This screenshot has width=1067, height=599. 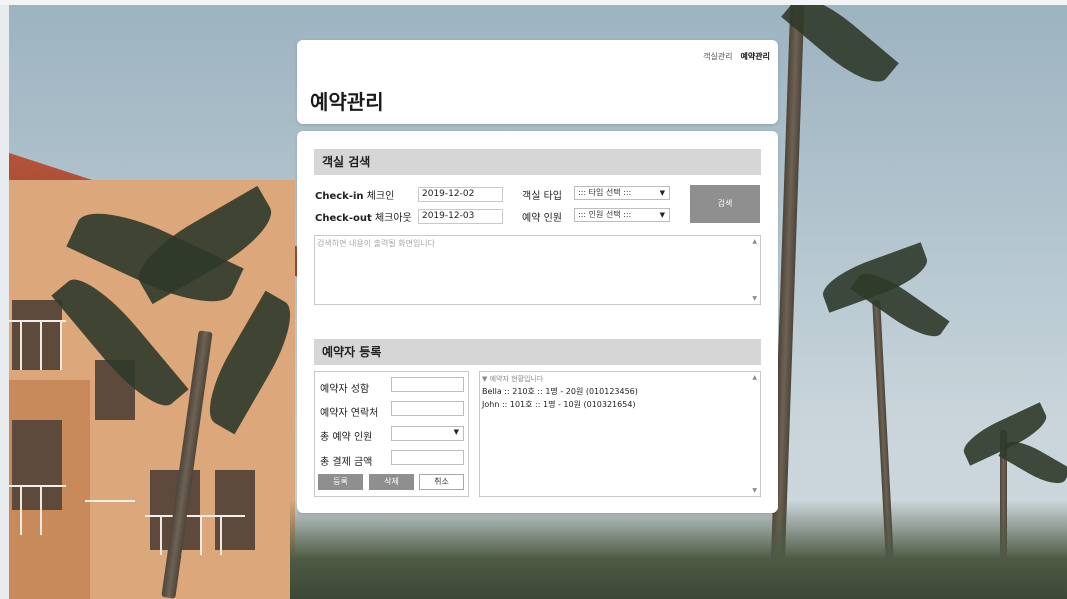 What do you see at coordinates (346, 437) in the screenshot?
I see `total-guests-label: 총 예약 인원` at bounding box center [346, 437].